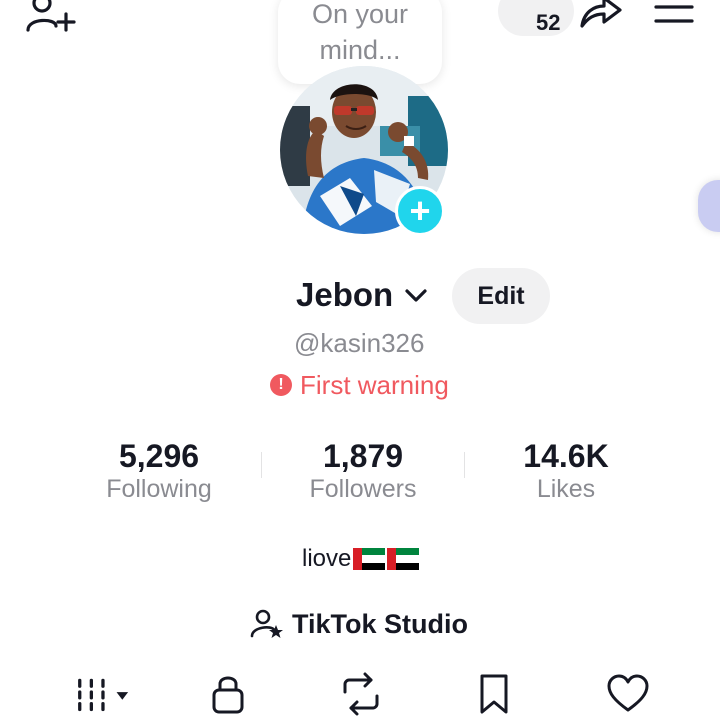  Describe the element at coordinates (548, 22) in the screenshot. I see `share-count: 52` at that location.